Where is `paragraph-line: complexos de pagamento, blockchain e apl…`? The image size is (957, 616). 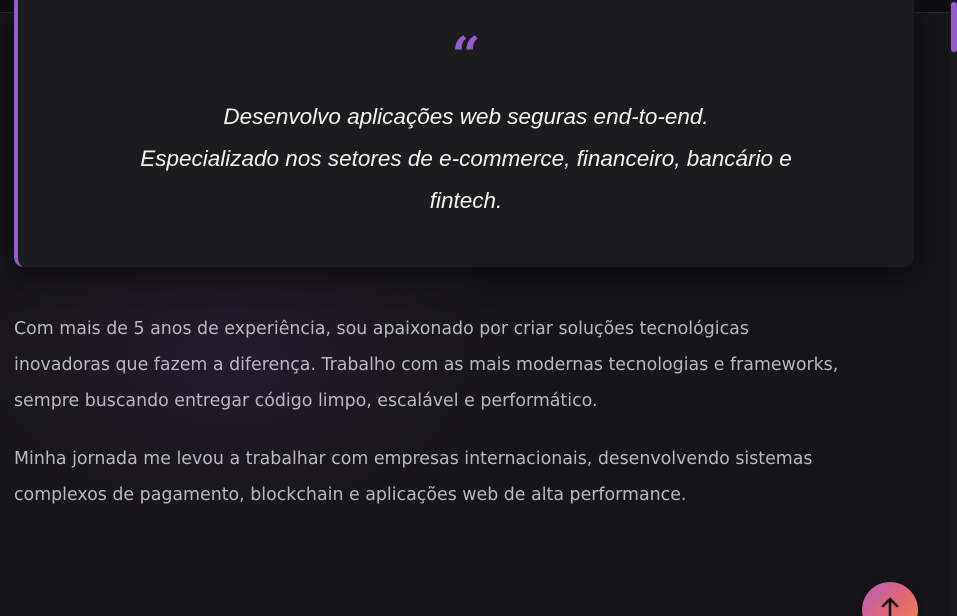 paragraph-line: complexos de pagamento, blockchain e apl… is located at coordinates (350, 495).